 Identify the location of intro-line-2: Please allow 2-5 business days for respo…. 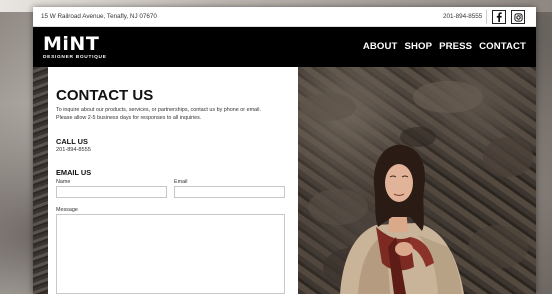
(129, 118).